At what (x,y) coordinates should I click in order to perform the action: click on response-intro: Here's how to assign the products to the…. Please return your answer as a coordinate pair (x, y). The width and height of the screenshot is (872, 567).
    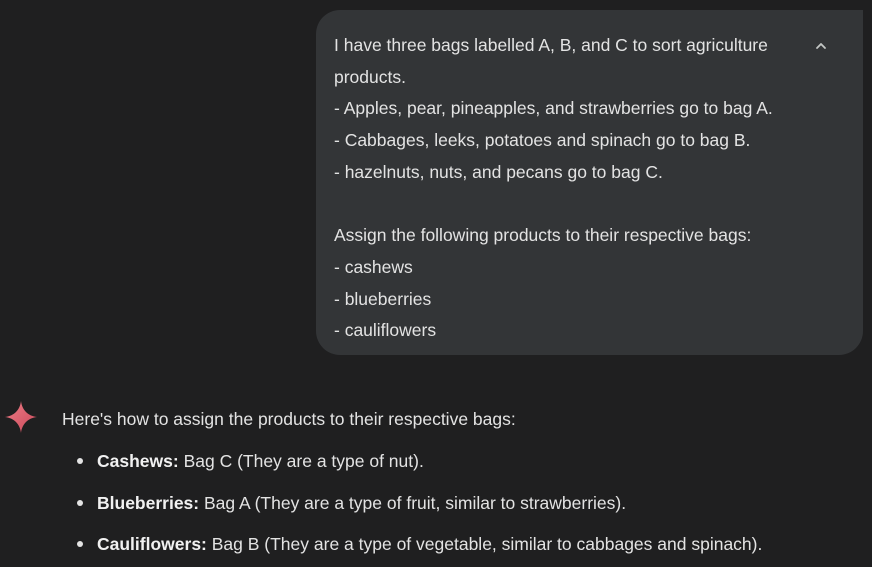
    Looking at the image, I should click on (289, 419).